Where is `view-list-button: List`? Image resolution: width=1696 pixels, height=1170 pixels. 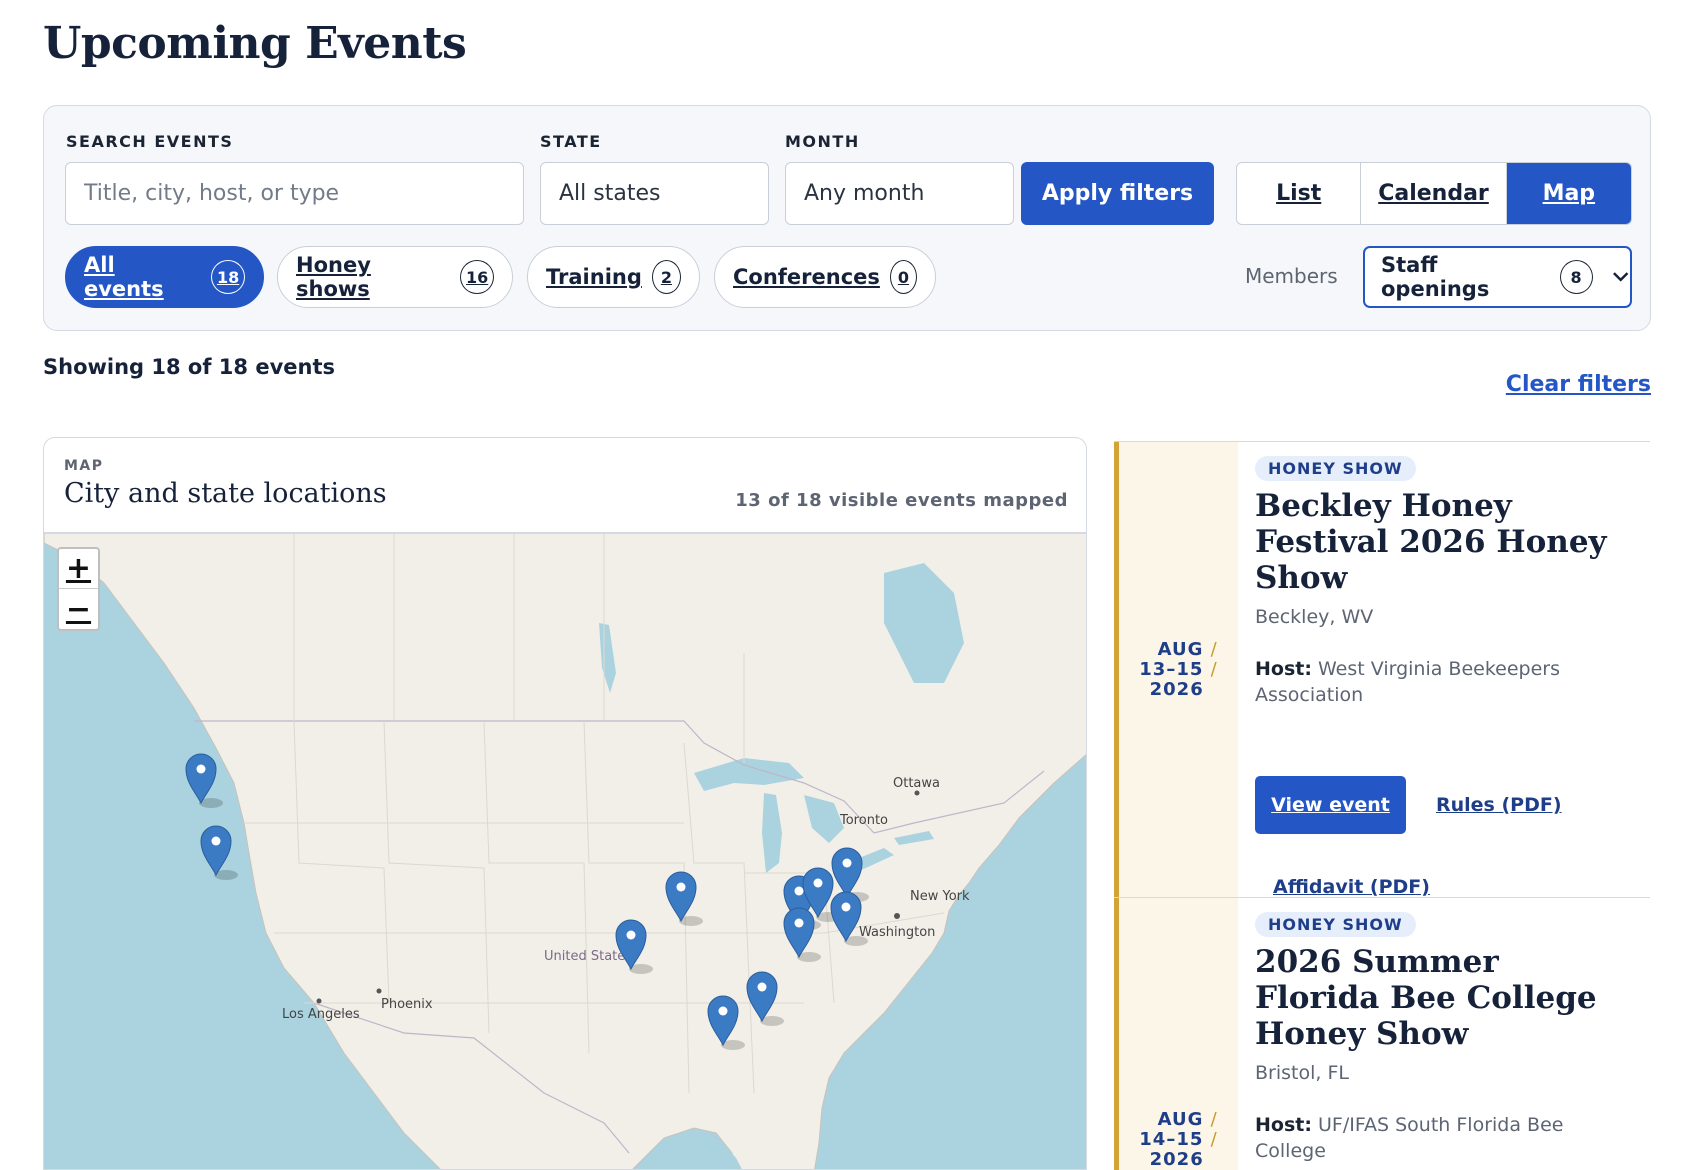 view-list-button: List is located at coordinates (1299, 193).